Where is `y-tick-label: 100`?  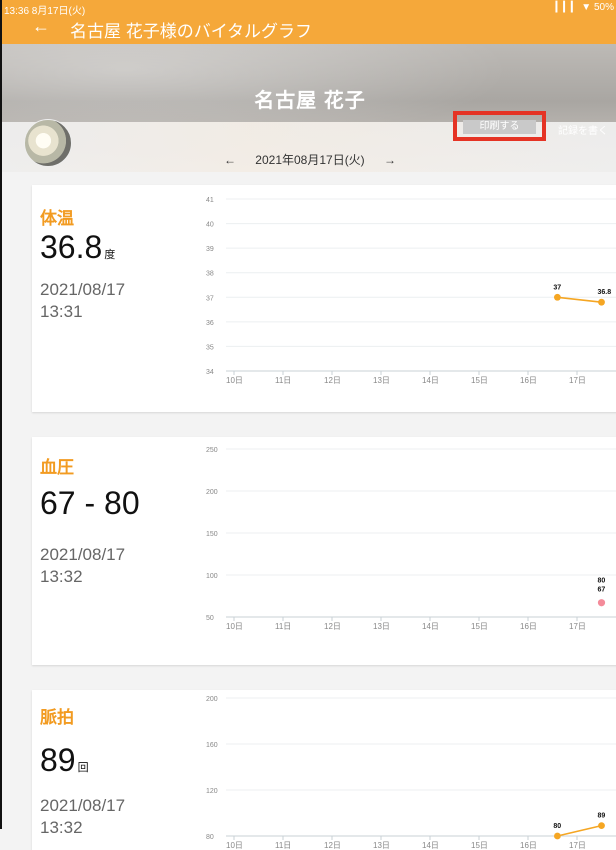 y-tick-label: 100 is located at coordinates (212, 576).